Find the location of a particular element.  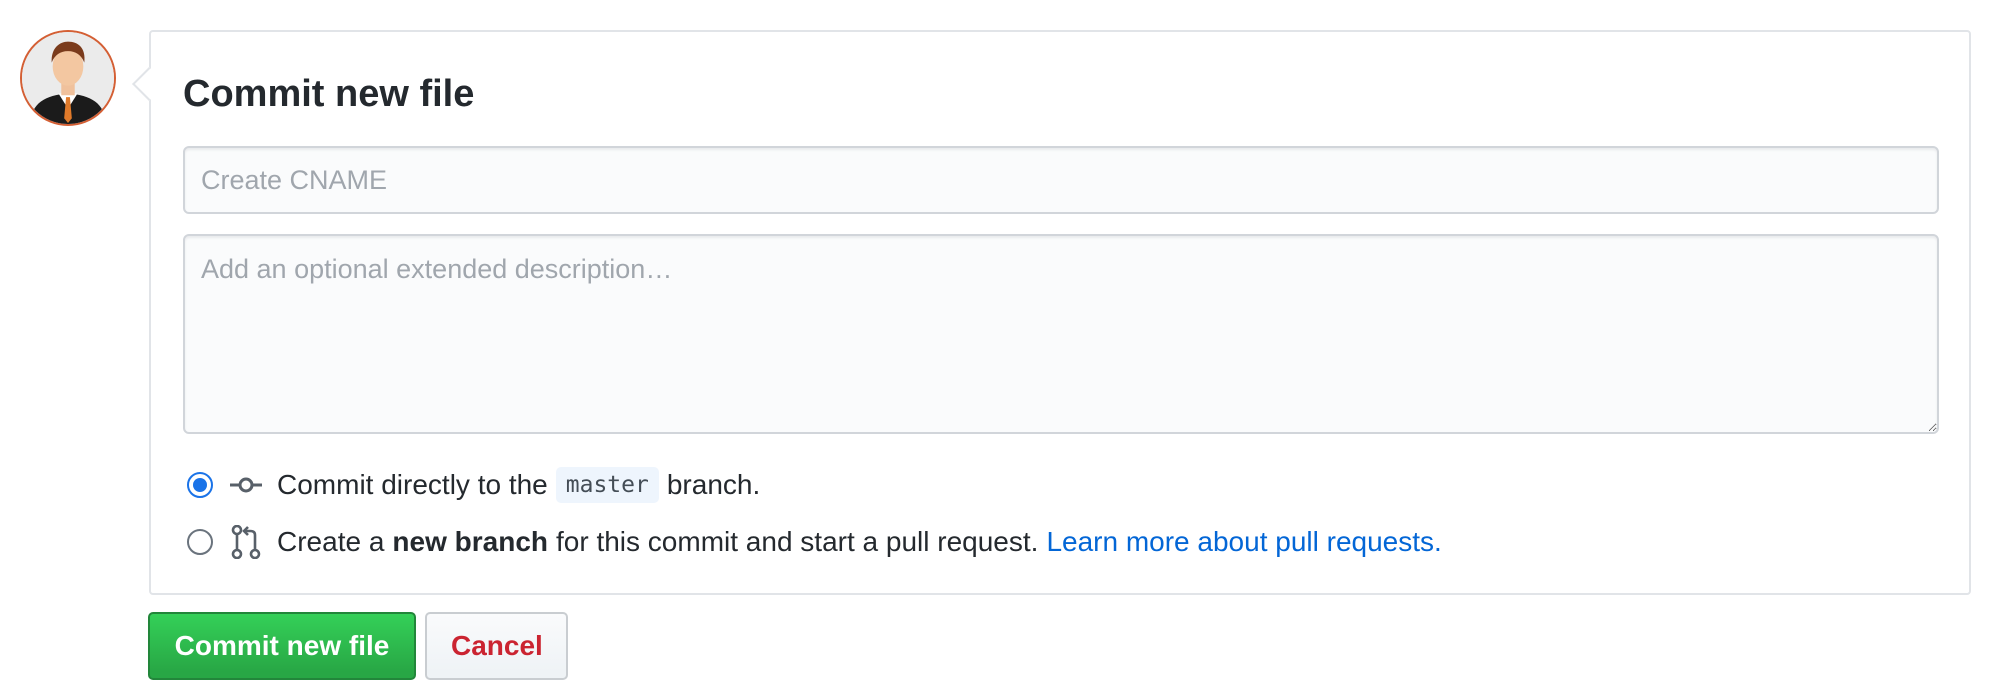

commit-summary-input is located at coordinates (1061, 180).